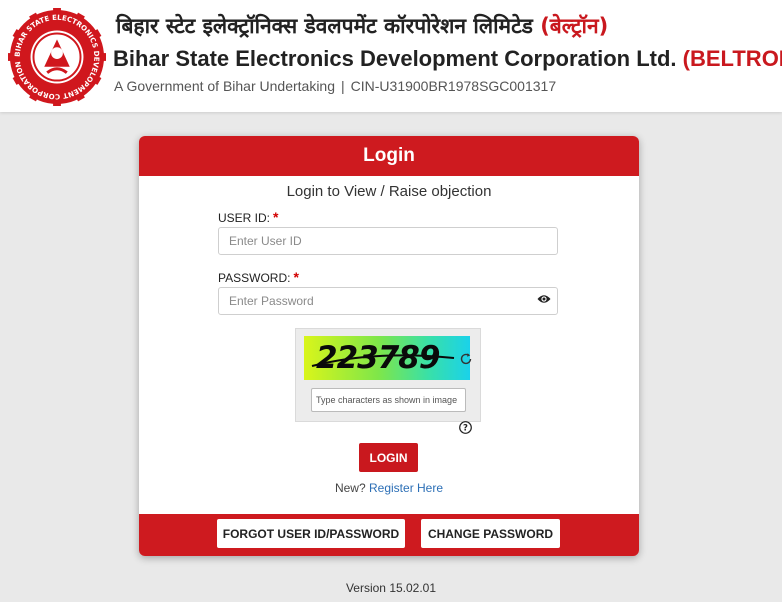 This screenshot has height=602, width=782. I want to click on version-text: Version 15.02.01, so click(391, 588).